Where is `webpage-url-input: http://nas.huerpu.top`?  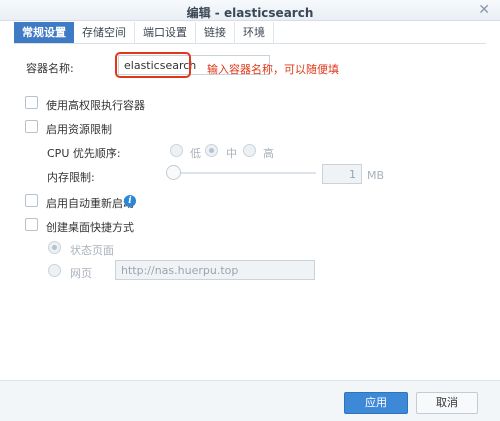 webpage-url-input: http://nas.huerpu.top is located at coordinates (215, 270).